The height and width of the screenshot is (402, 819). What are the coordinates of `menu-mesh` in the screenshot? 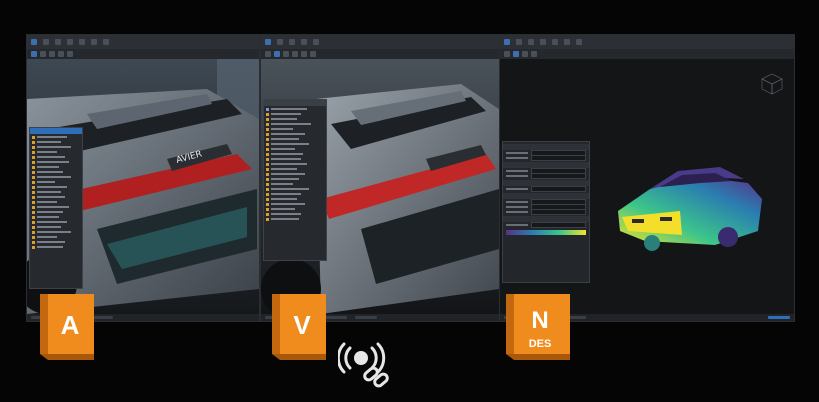 It's located at (543, 42).